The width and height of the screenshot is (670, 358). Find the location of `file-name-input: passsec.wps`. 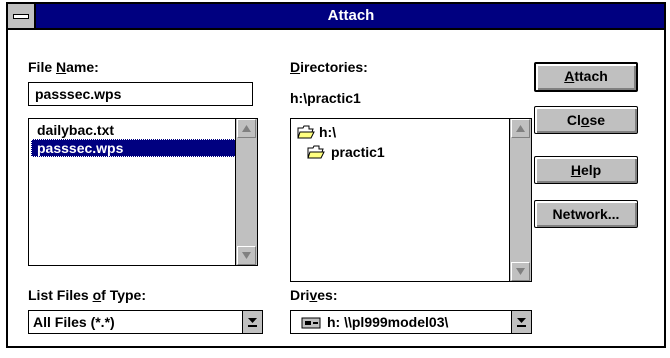

file-name-input: passsec.wps is located at coordinates (140, 94).